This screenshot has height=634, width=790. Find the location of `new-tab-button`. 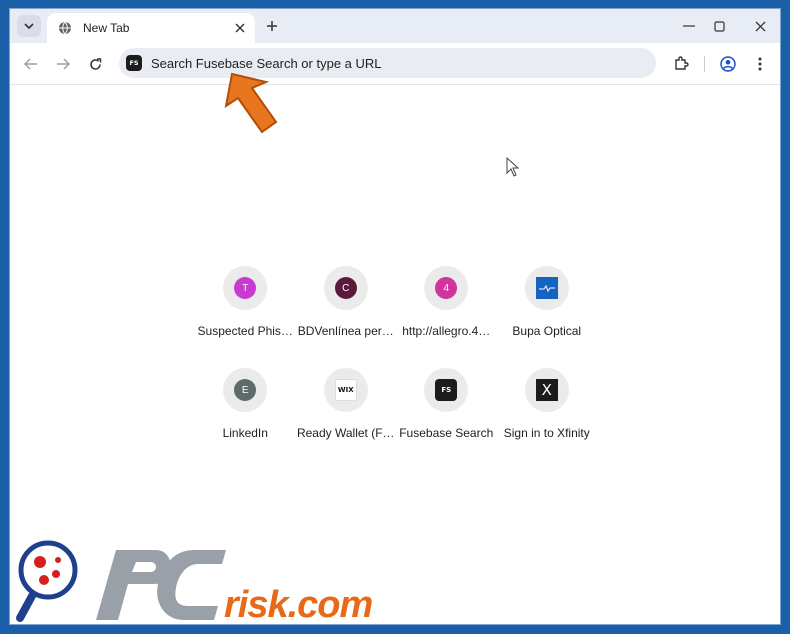

new-tab-button is located at coordinates (272, 26).